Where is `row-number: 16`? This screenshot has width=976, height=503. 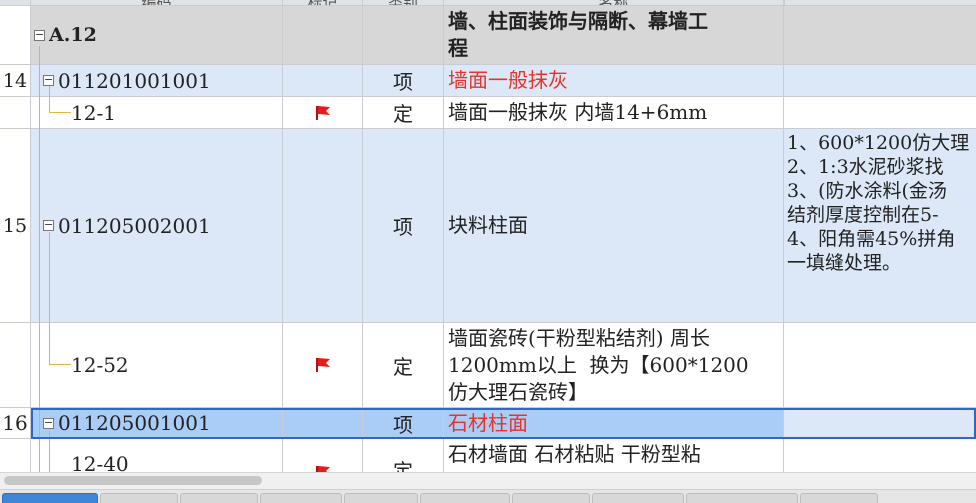
row-number: 16 is located at coordinates (15, 423).